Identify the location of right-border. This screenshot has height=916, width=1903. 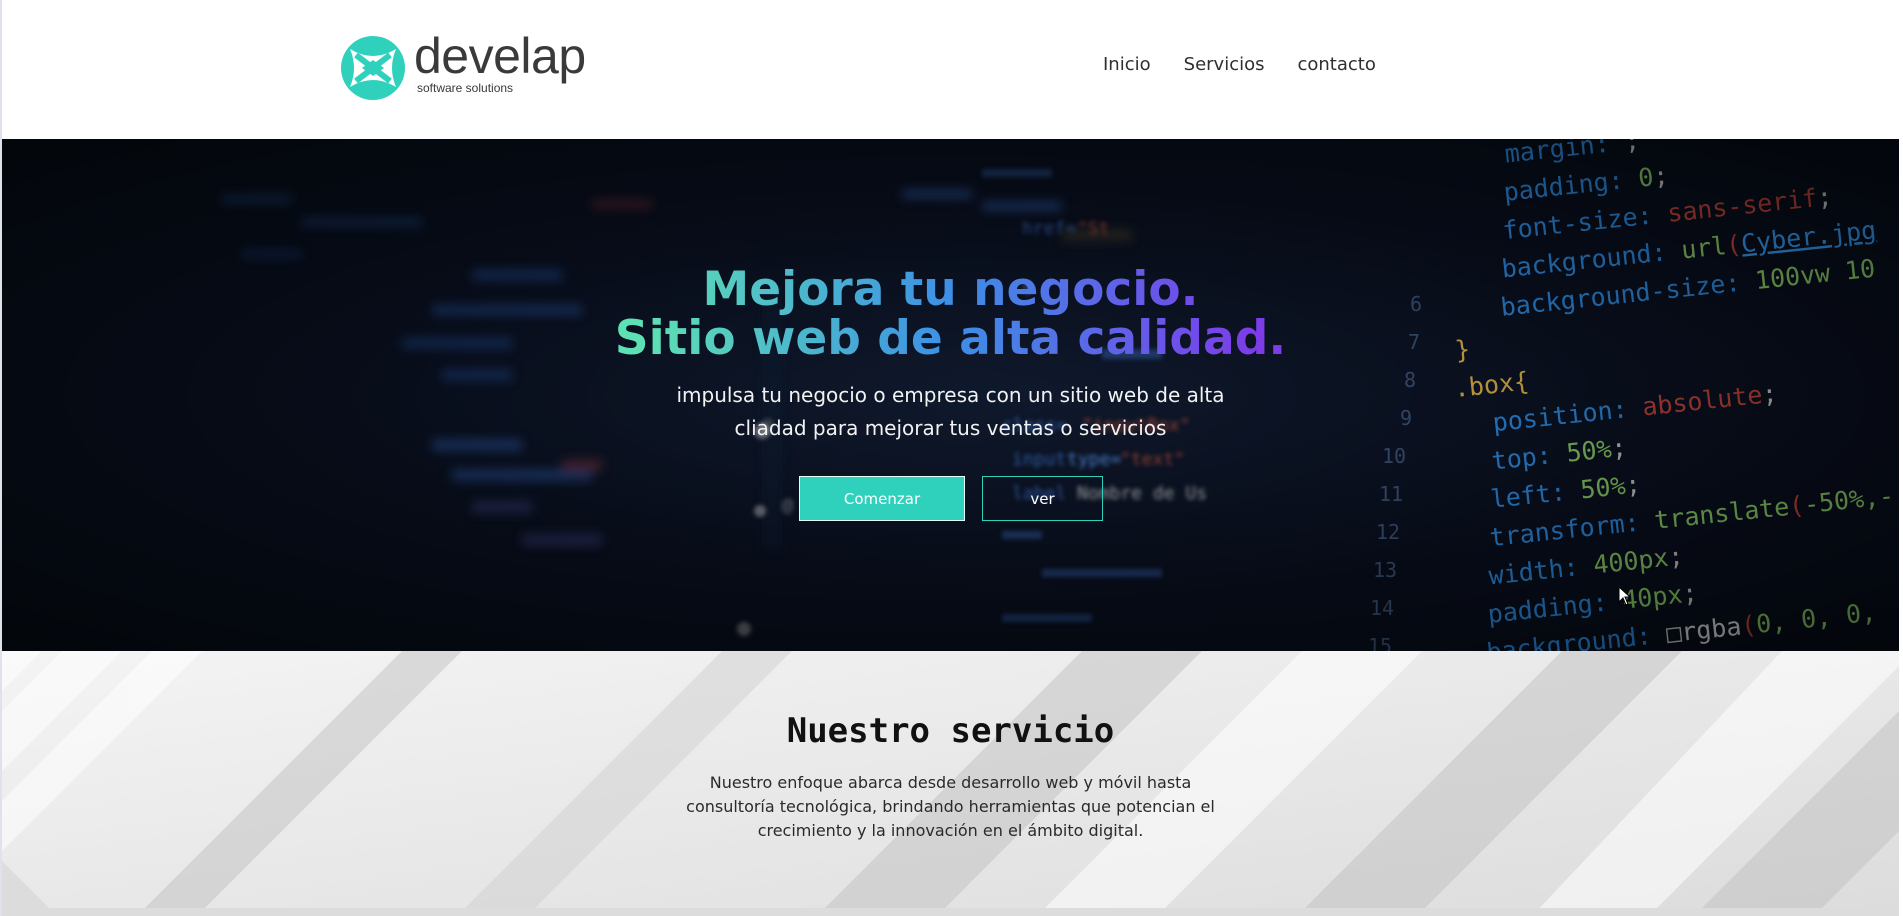
(1901, 458).